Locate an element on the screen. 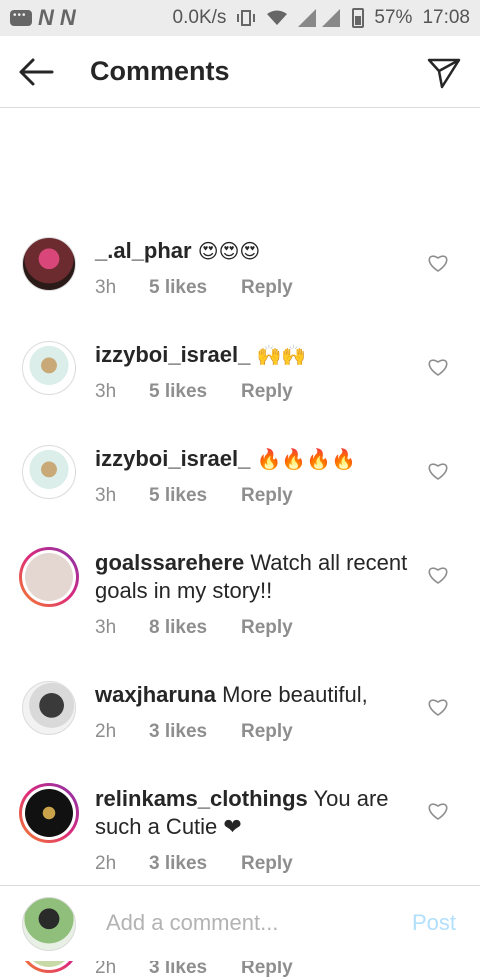  comment-text: izzyboi_israel_ 🙌🙌 is located at coordinates (252, 355).